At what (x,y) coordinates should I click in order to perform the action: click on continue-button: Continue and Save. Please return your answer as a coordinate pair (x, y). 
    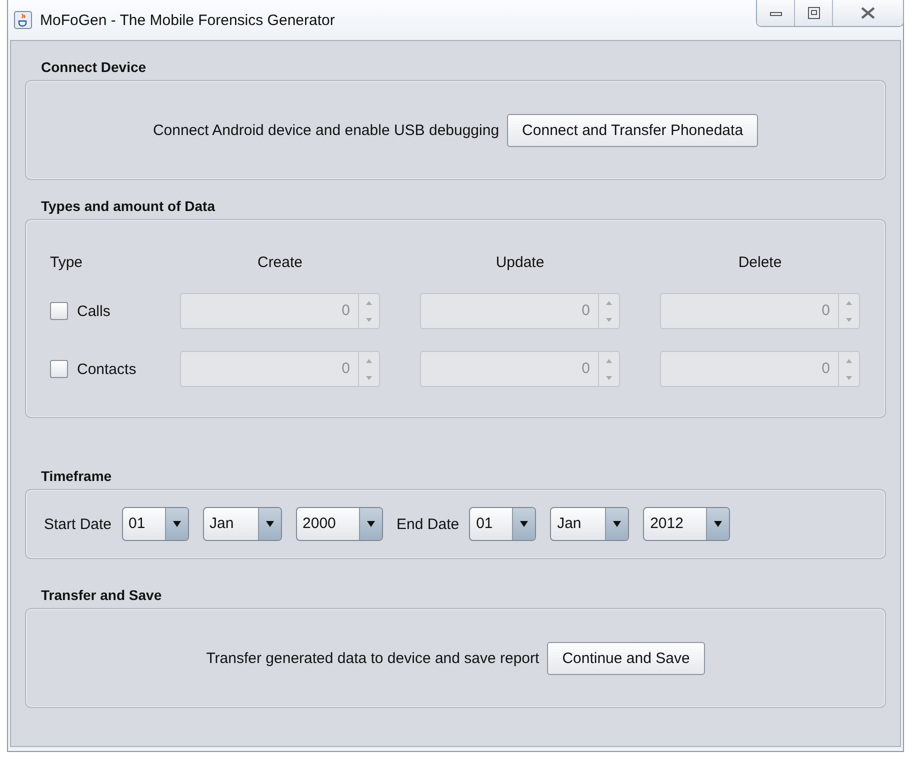
    Looking at the image, I should click on (626, 658).